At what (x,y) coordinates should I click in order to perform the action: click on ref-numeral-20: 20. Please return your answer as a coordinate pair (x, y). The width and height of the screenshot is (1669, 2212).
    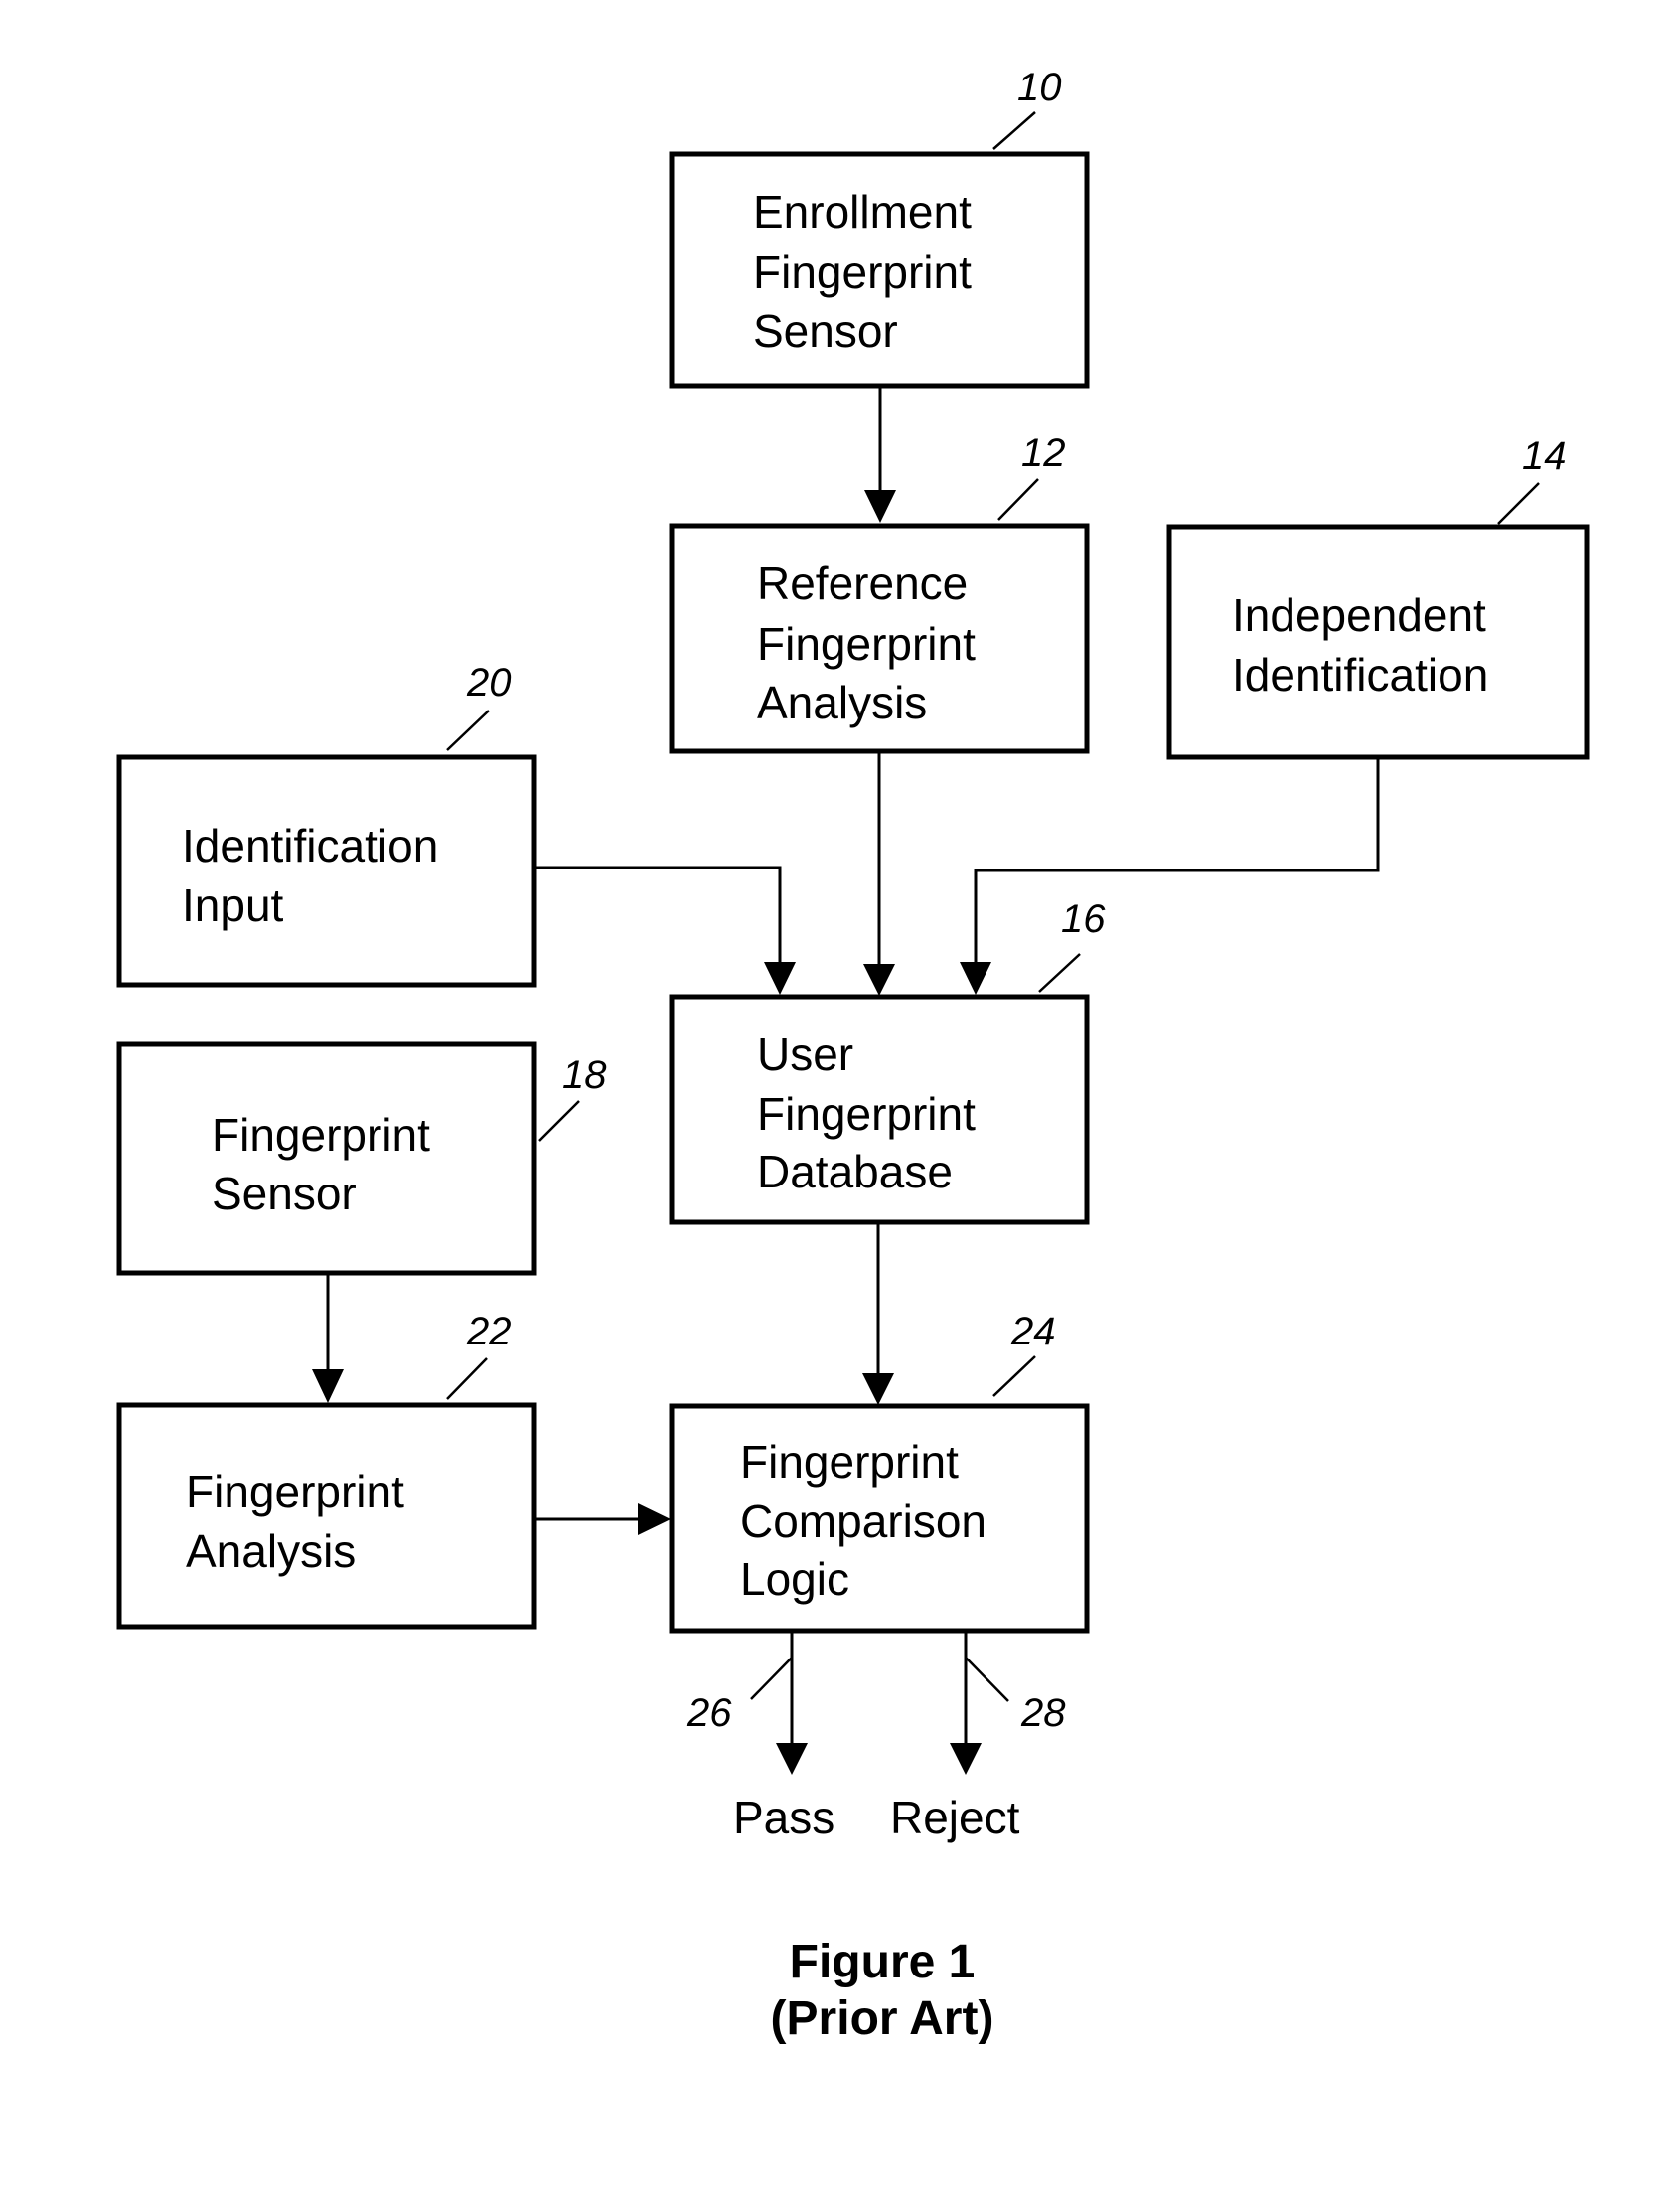
    Looking at the image, I should click on (489, 683).